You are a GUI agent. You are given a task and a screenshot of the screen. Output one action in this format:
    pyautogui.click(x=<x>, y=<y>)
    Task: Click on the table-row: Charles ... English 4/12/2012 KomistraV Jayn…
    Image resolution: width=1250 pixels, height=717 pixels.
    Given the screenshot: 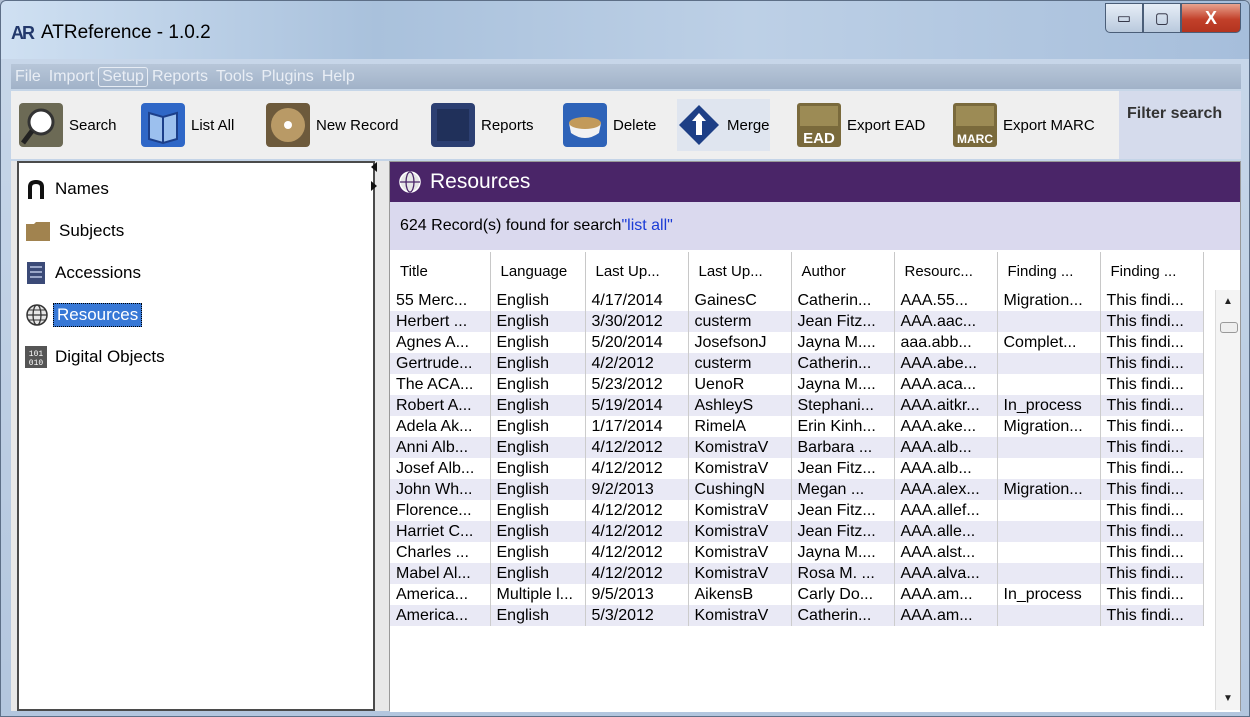 What is the action you would take?
    pyautogui.click(x=797, y=552)
    